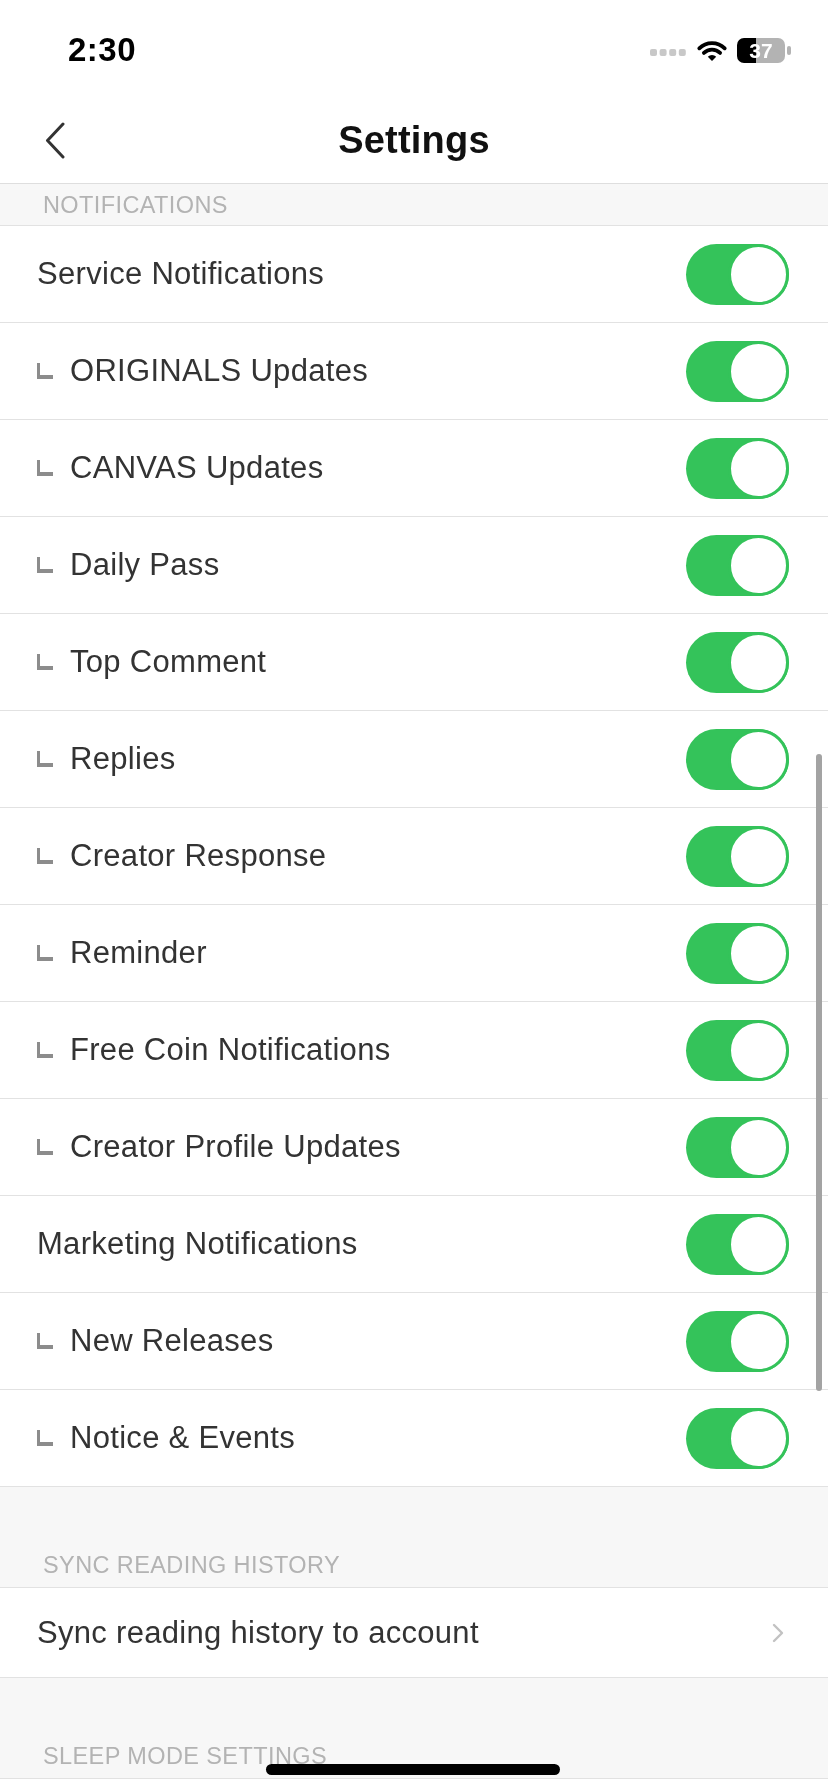  I want to click on setting-label: Top Comment, so click(169, 662).